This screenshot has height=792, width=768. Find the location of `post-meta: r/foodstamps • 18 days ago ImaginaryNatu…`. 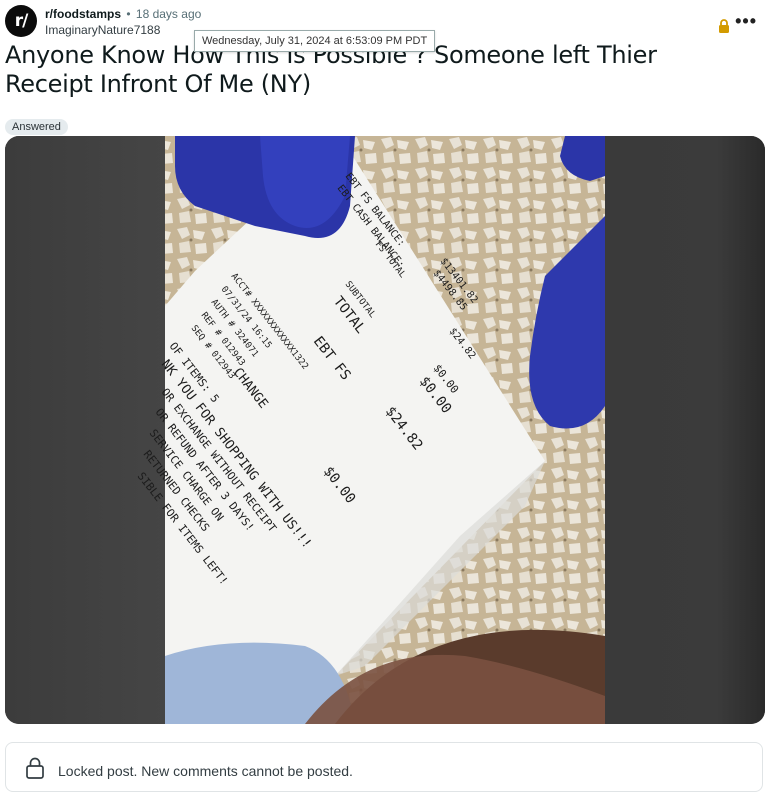

post-meta: r/foodstamps • 18 days ago ImaginaryNatu… is located at coordinates (123, 22).